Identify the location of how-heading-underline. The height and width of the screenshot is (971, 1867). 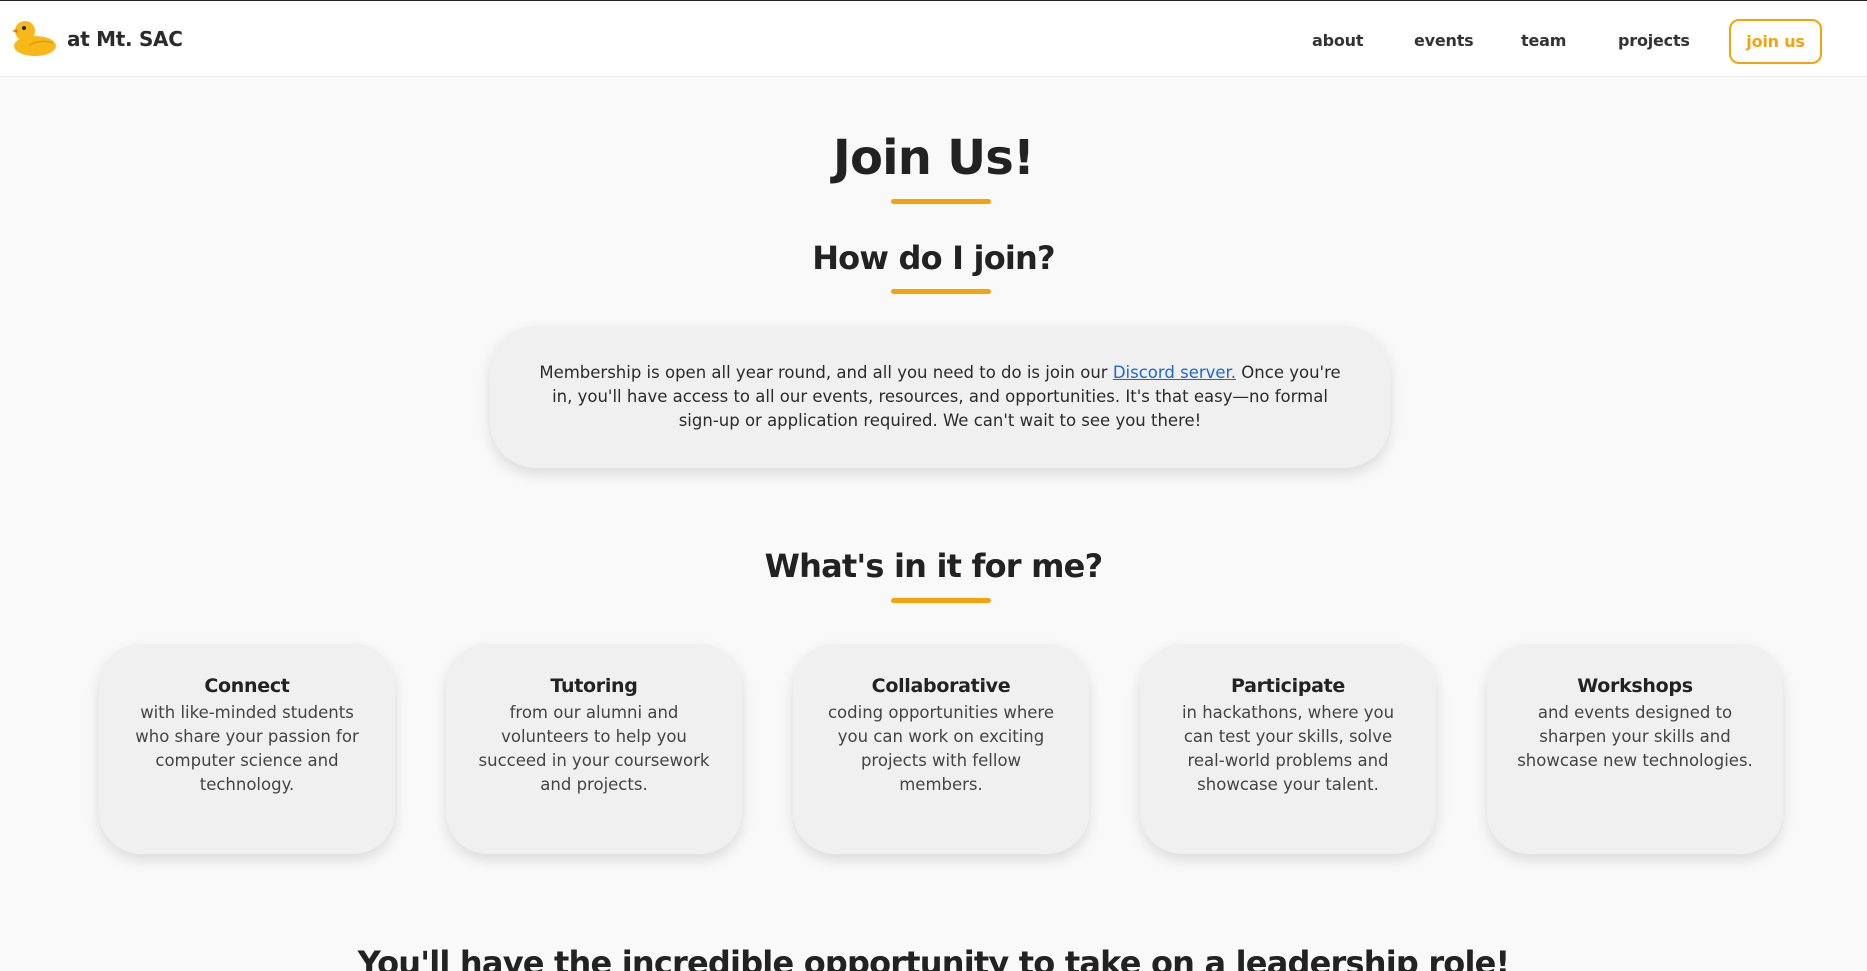
(941, 291).